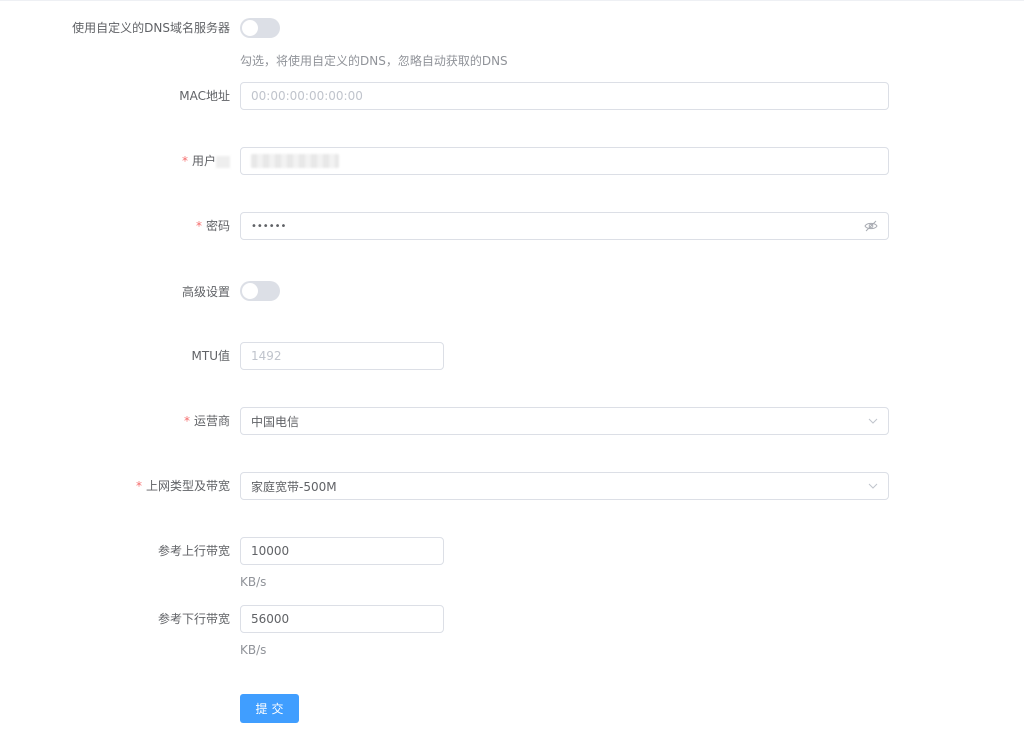 The height and width of the screenshot is (743, 1024). Describe the element at coordinates (269, 226) in the screenshot. I see `password-value: ••••••` at that location.